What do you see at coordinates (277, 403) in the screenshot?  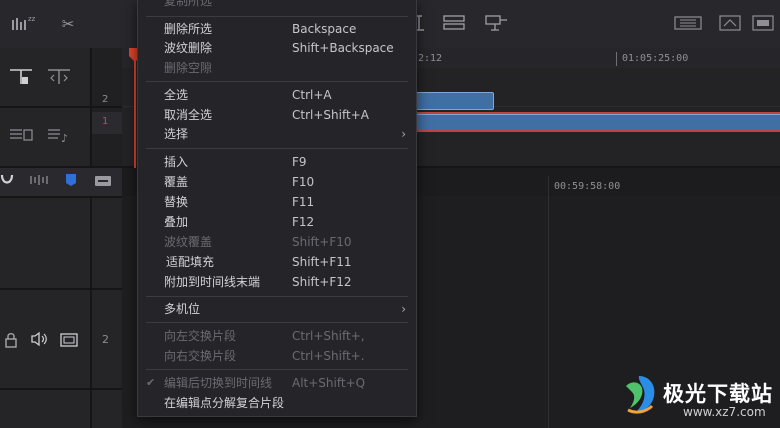 I see `menu-item-decompose-compound-at-edit: 在编辑点分解复合片段` at bounding box center [277, 403].